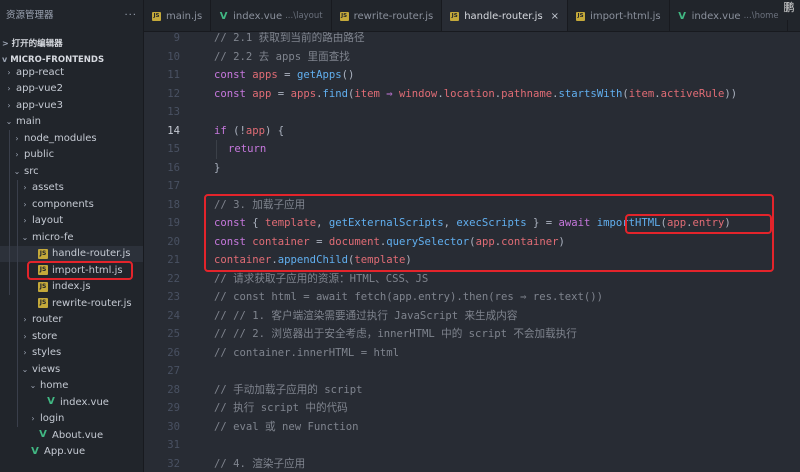  Describe the element at coordinates (71, 171) in the screenshot. I see `tree-folder: ⌄ src` at that location.